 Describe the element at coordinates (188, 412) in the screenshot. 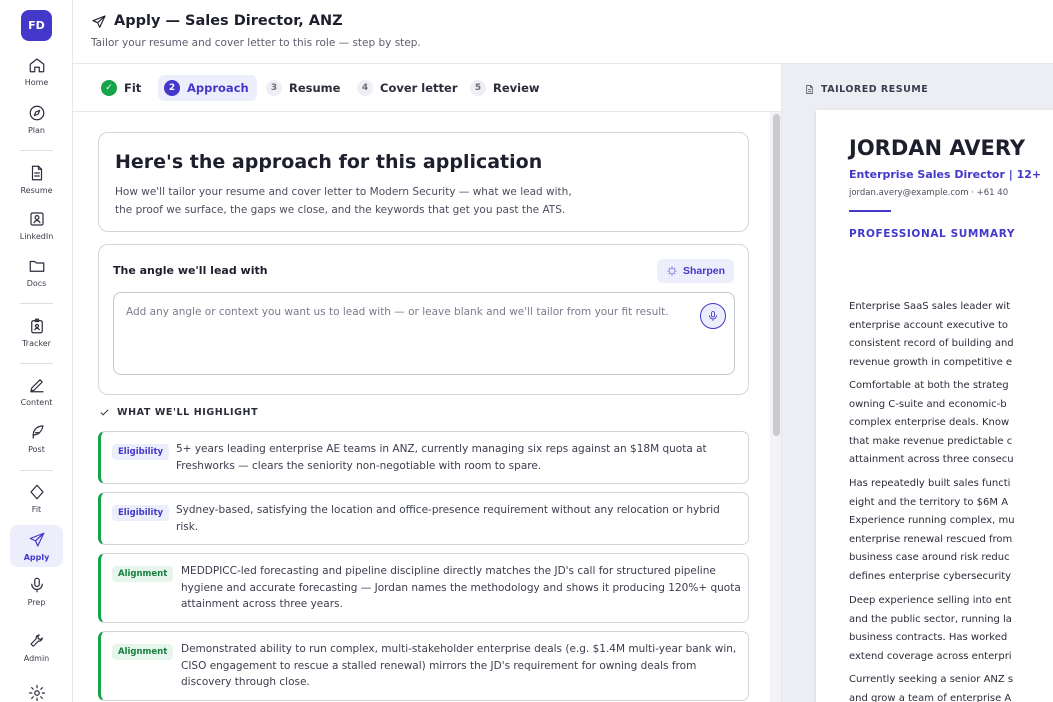

I see `section-label-text: WHAT WE'LL HIGHLIGHT` at that location.